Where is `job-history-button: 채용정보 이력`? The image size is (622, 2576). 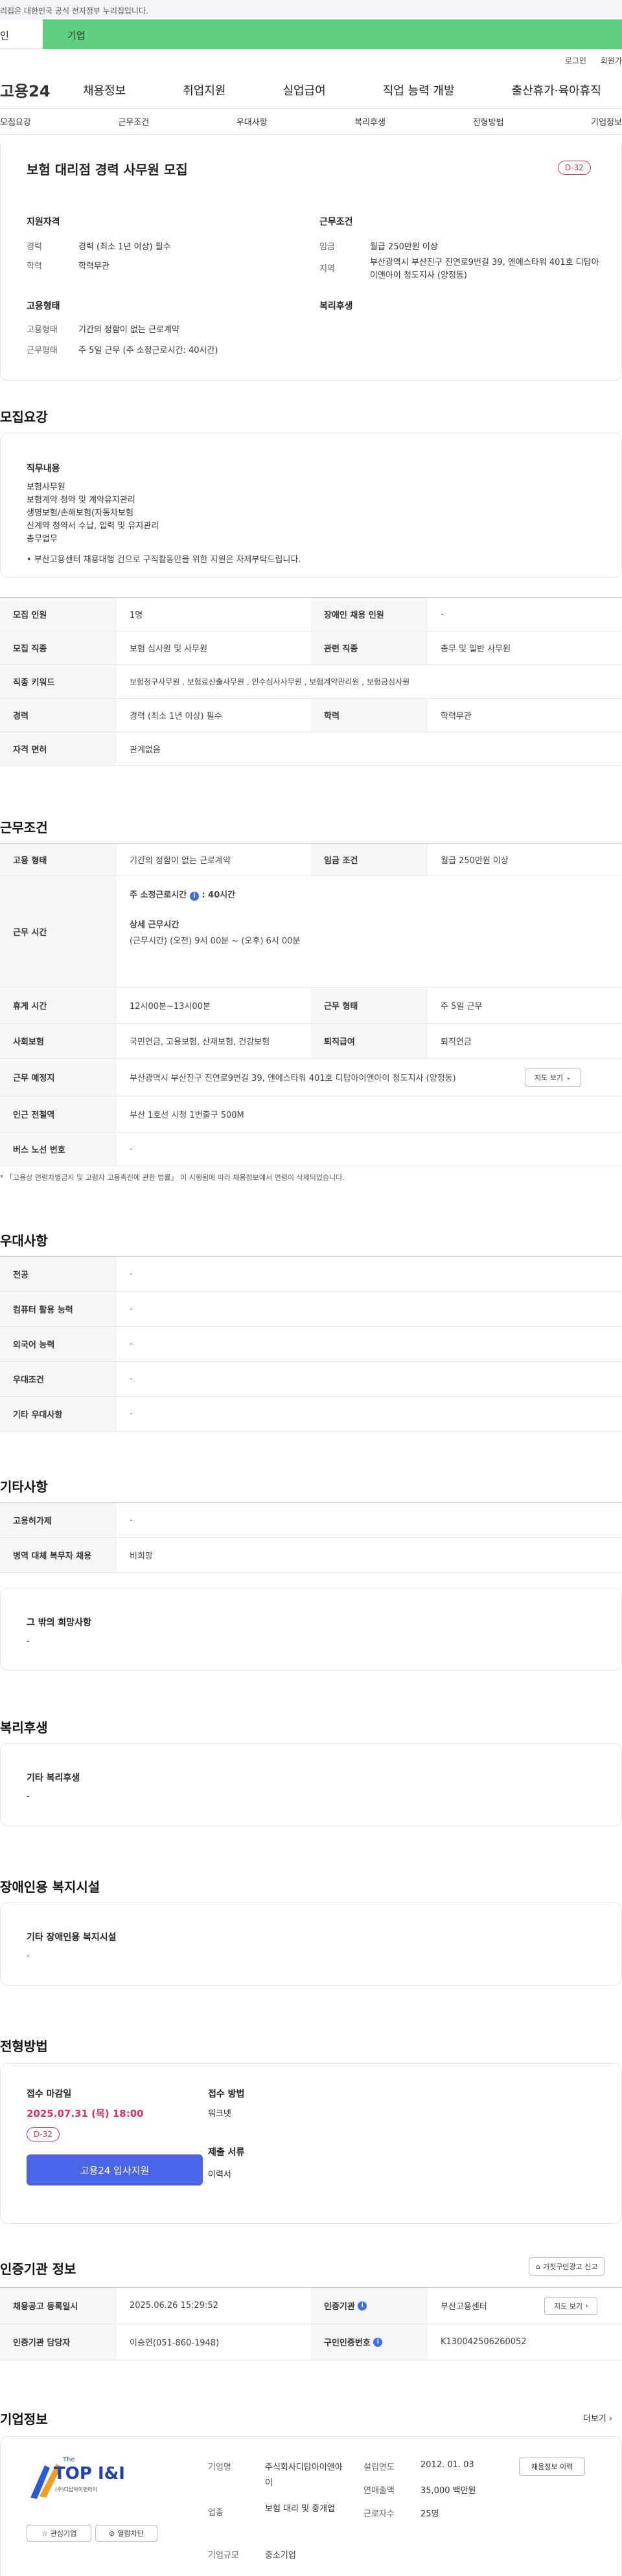
job-history-button: 채용정보 이력 is located at coordinates (552, 2466).